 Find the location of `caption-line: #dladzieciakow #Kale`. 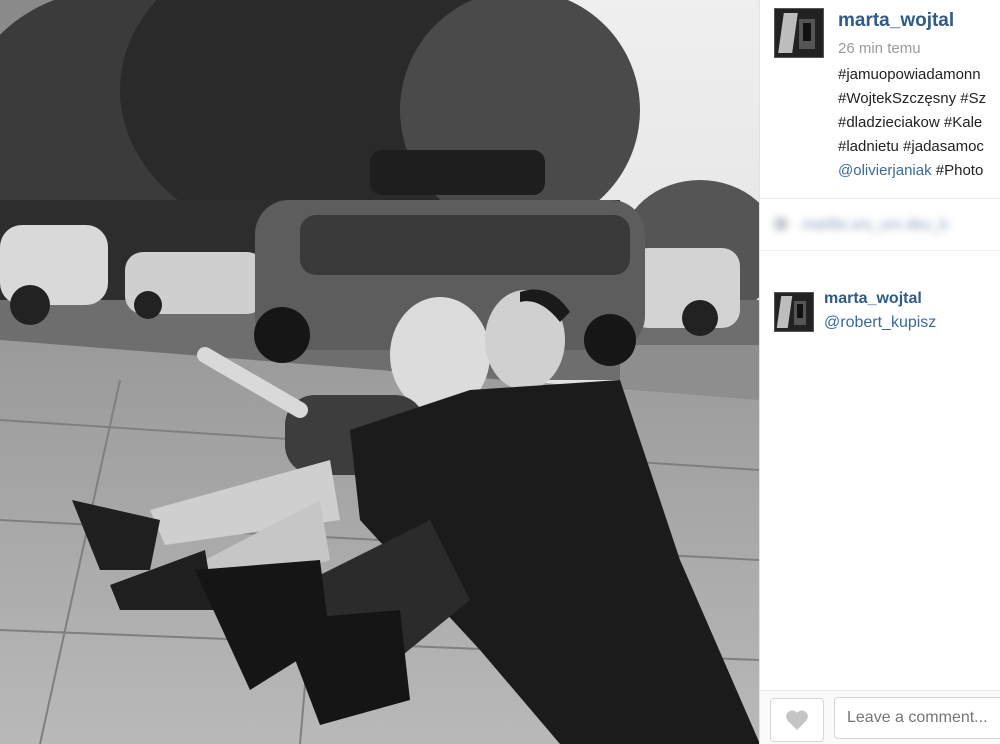

caption-line: #dladzieciakow #Kale is located at coordinates (910, 122).